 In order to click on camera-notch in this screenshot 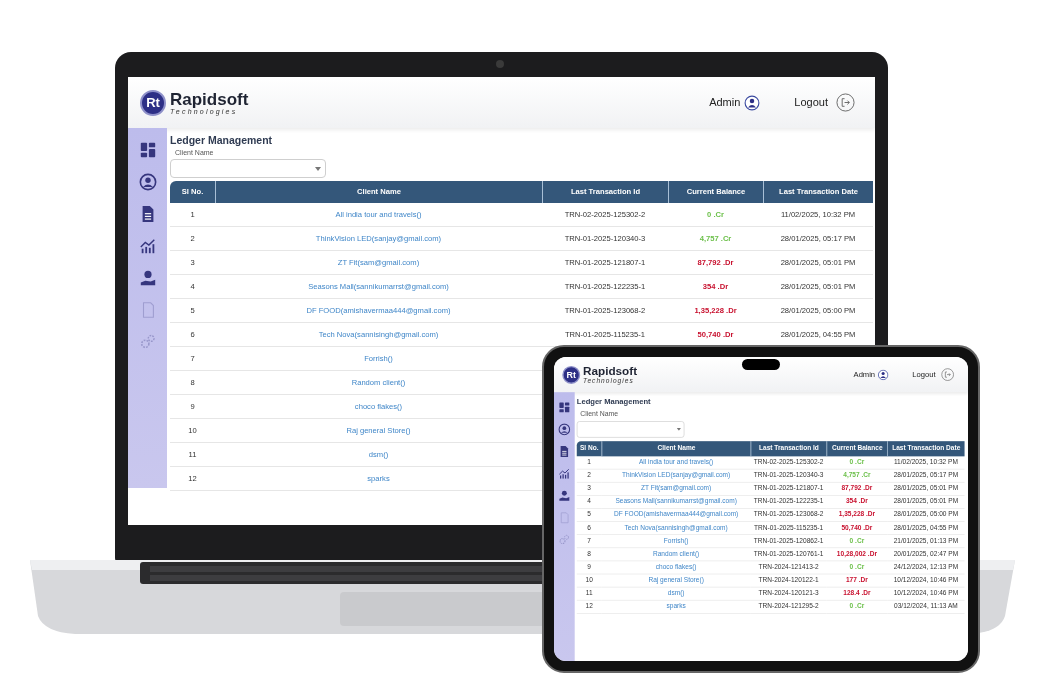, I will do `click(761, 364)`.